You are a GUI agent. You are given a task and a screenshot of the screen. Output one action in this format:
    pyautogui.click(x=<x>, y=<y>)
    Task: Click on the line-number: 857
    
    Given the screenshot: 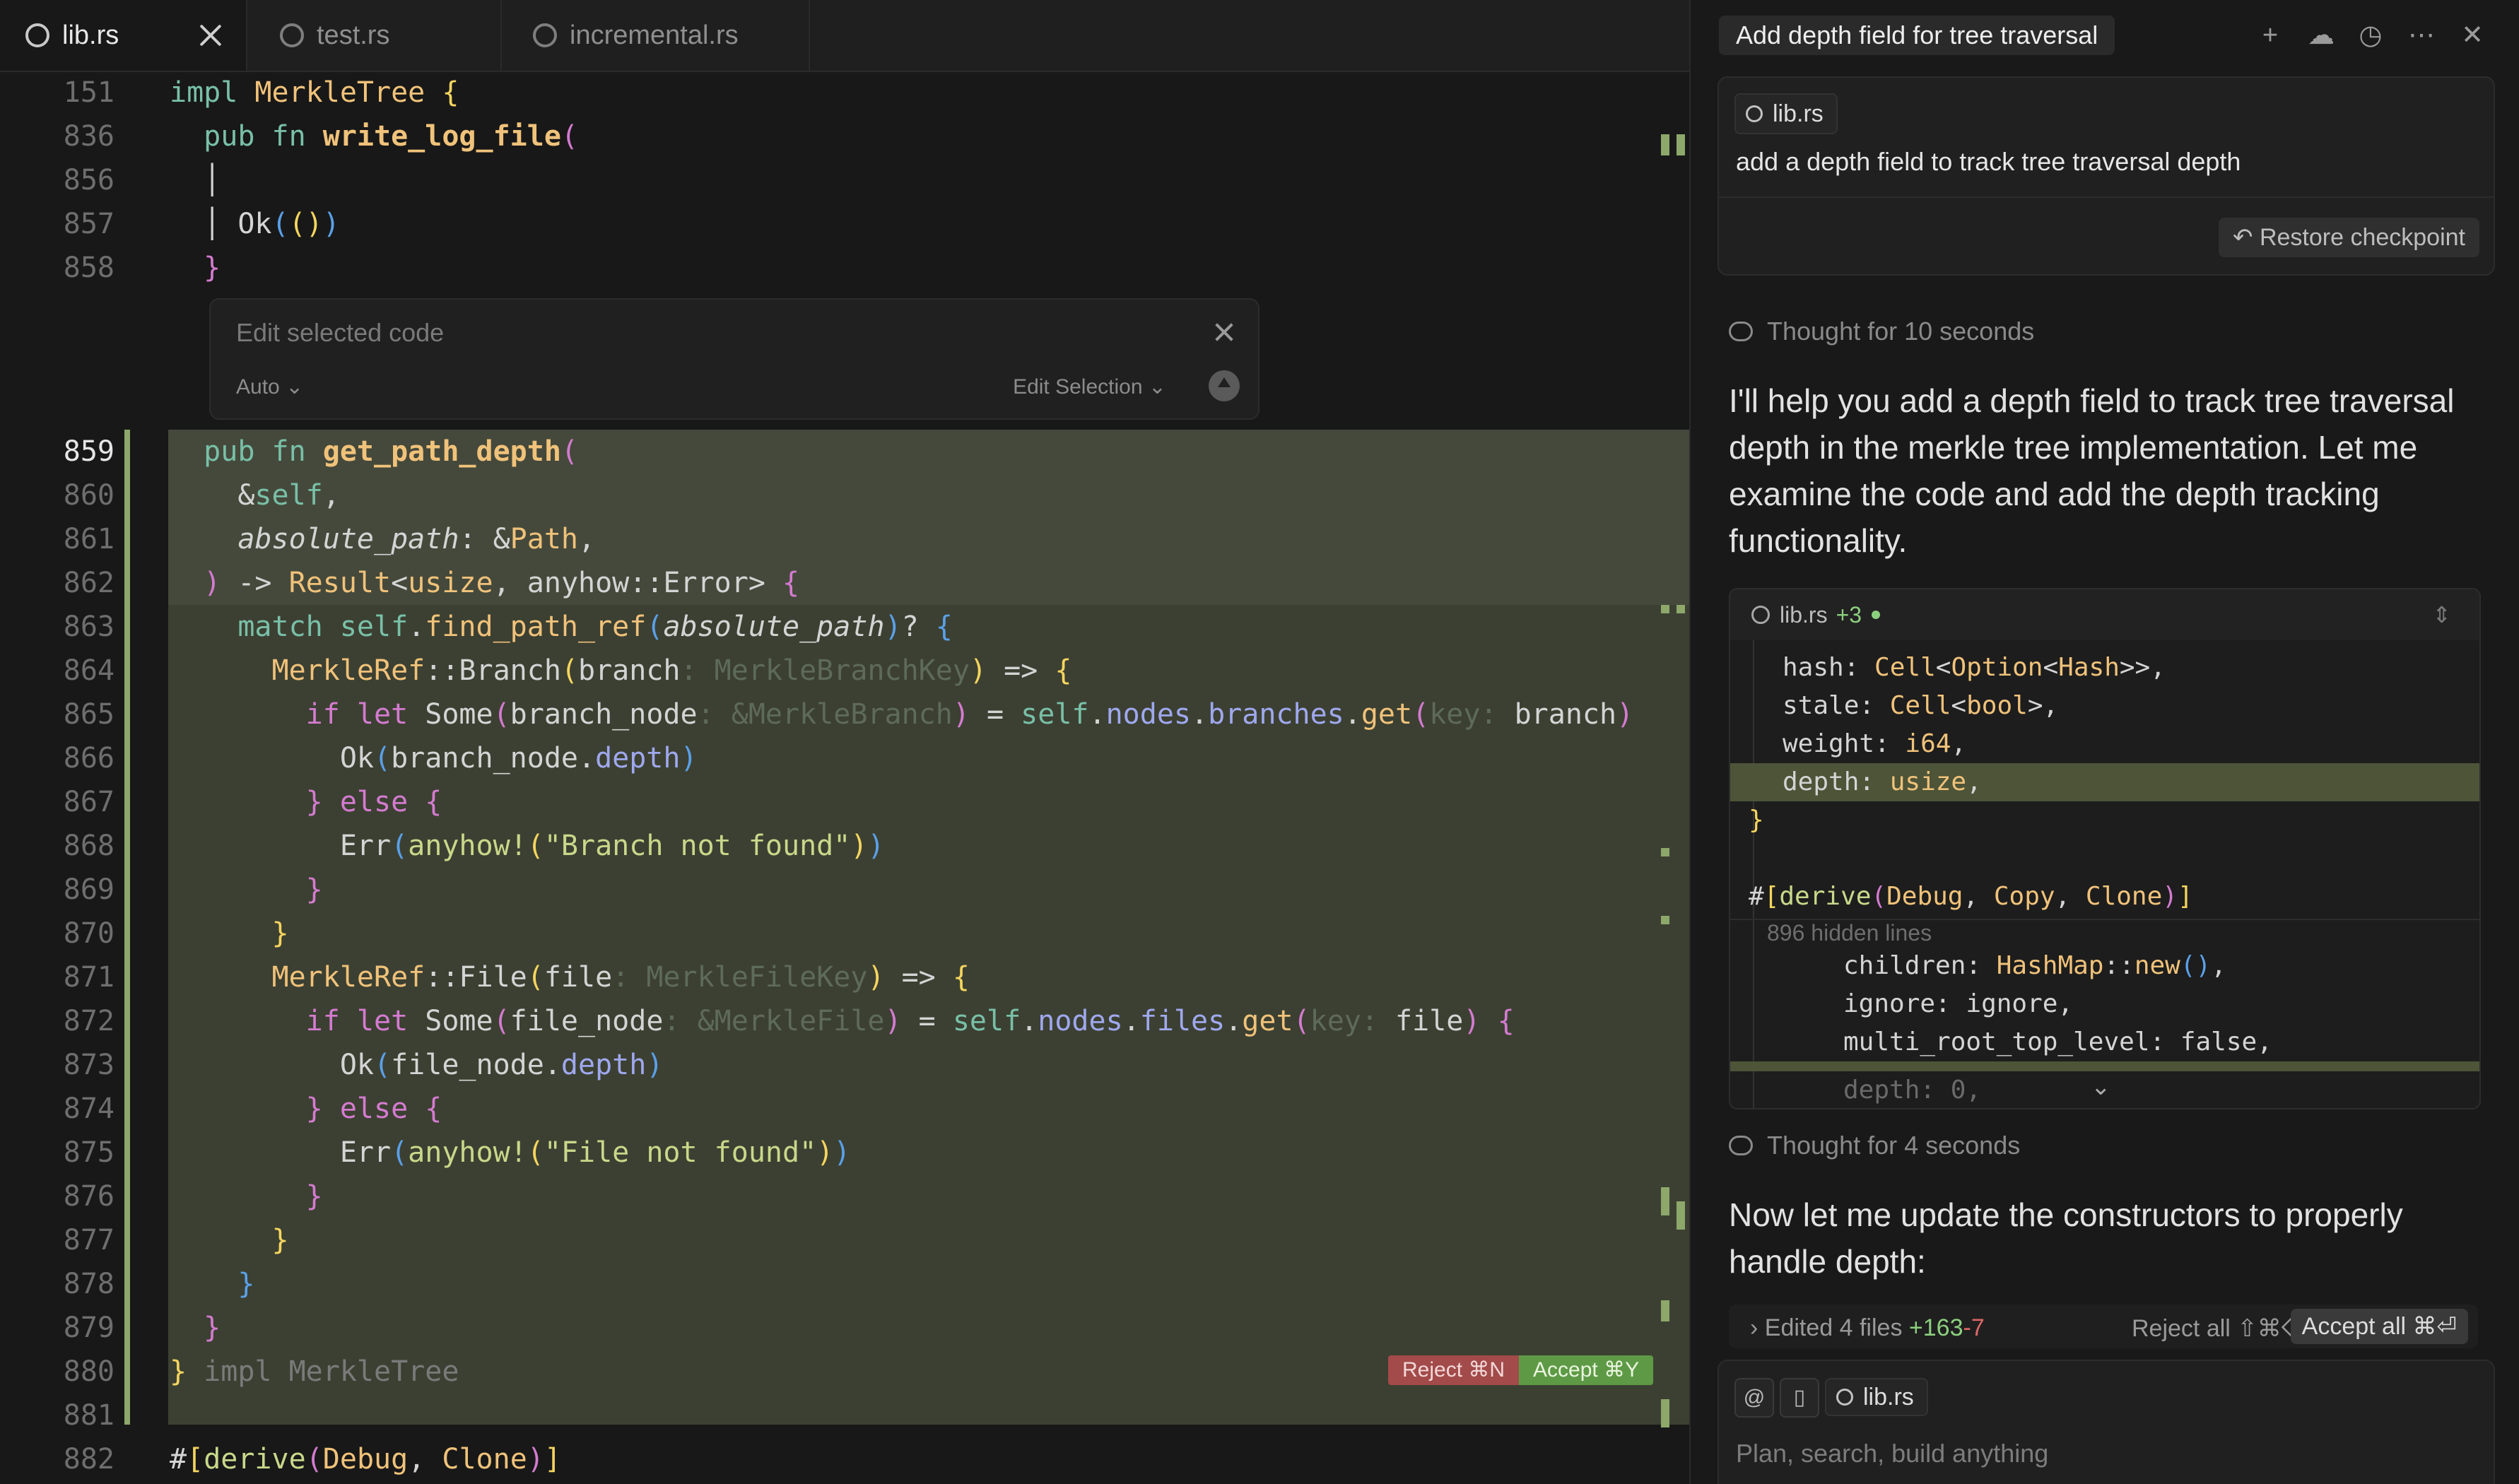 What is the action you would take?
    pyautogui.click(x=88, y=224)
    